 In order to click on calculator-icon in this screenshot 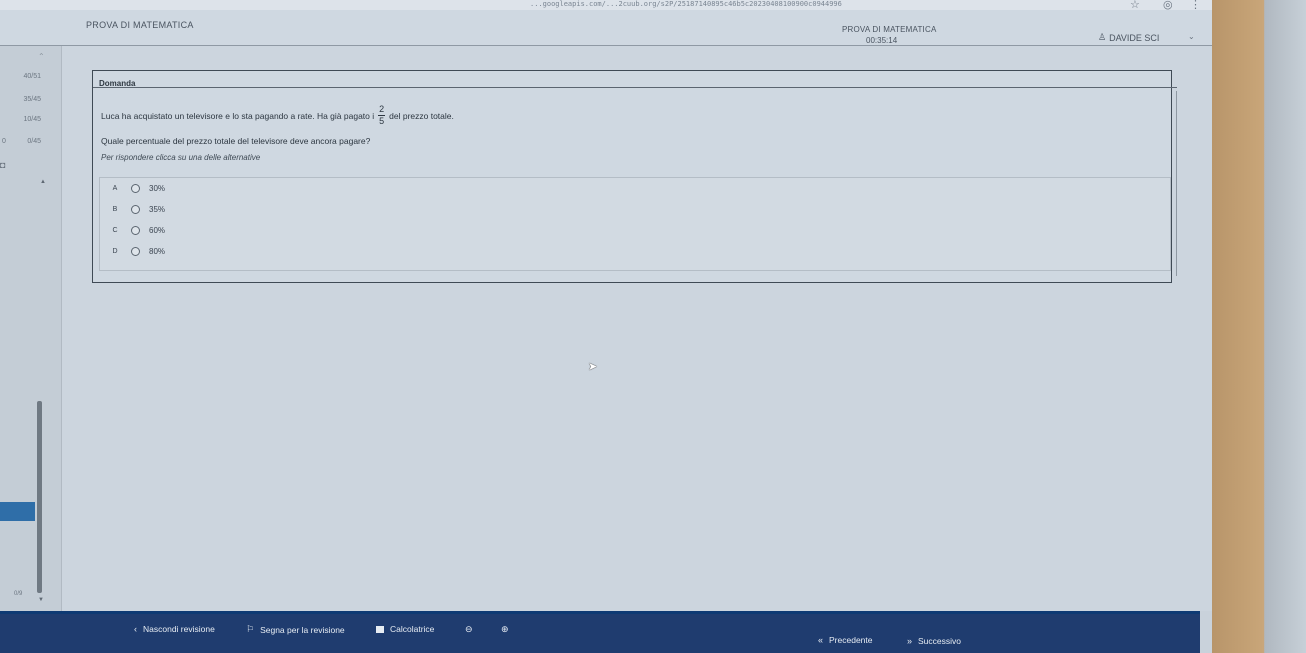, I will do `click(380, 629)`.